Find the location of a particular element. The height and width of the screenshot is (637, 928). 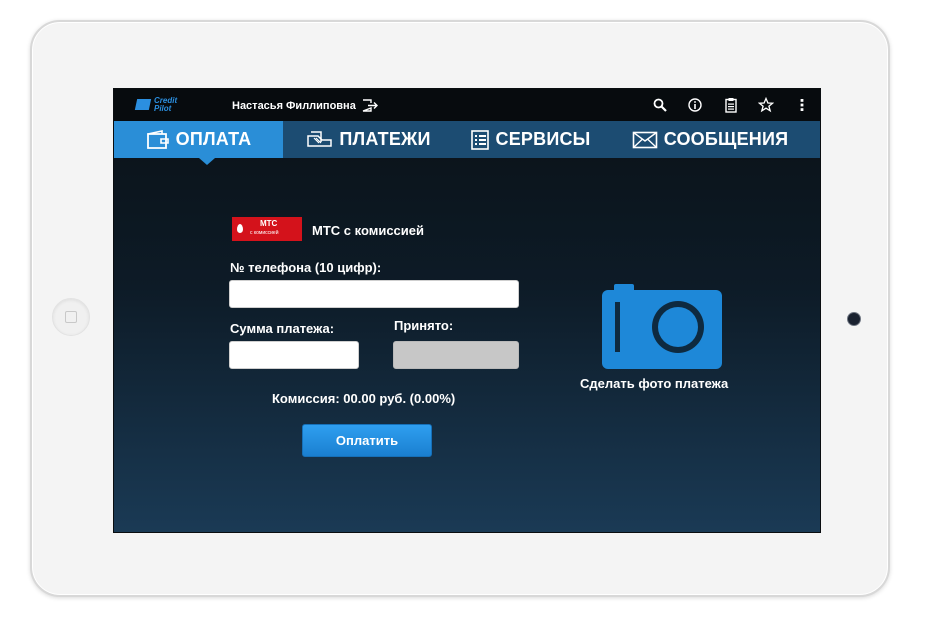

tab-payment: ОПЛАТА is located at coordinates (198, 139).